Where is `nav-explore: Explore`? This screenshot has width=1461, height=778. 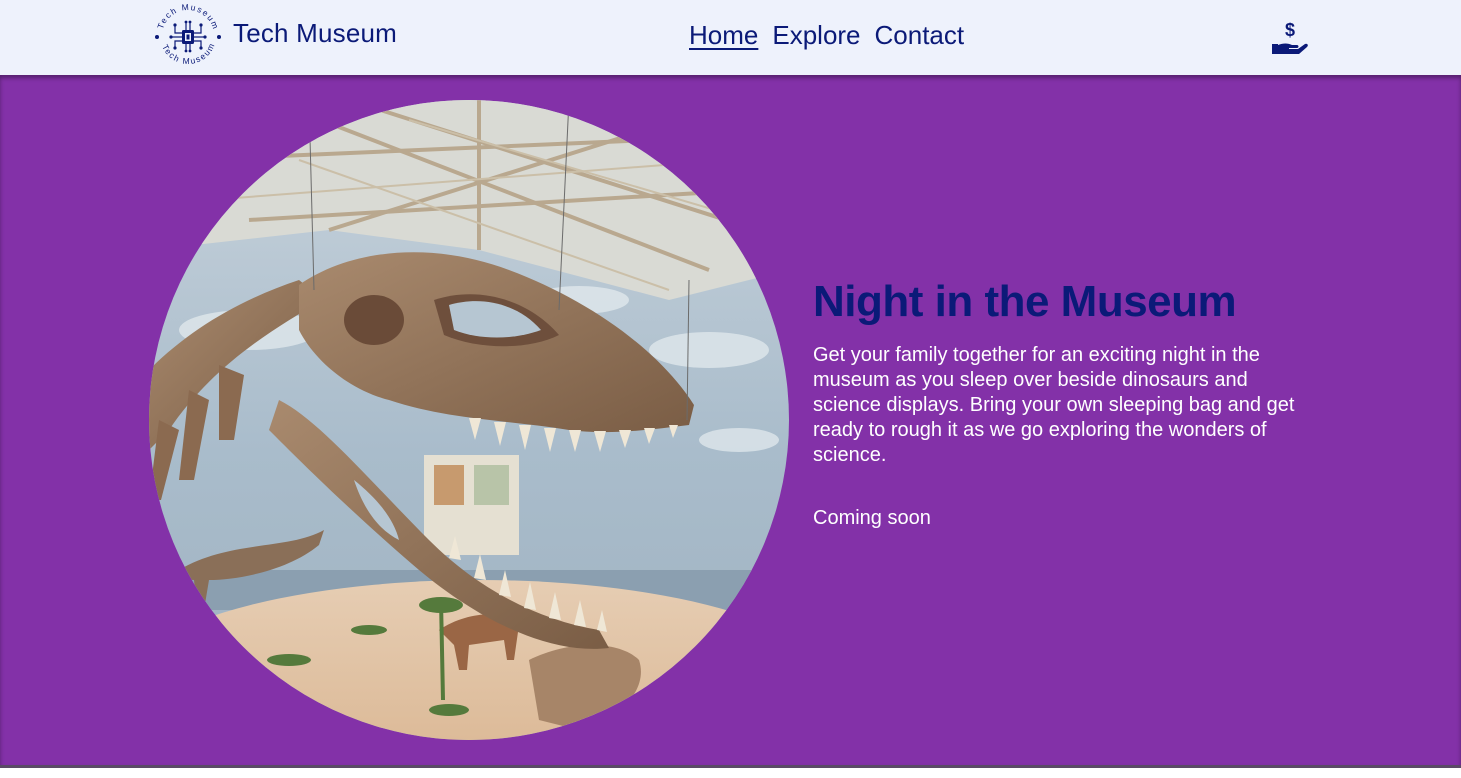 nav-explore: Explore is located at coordinates (816, 35).